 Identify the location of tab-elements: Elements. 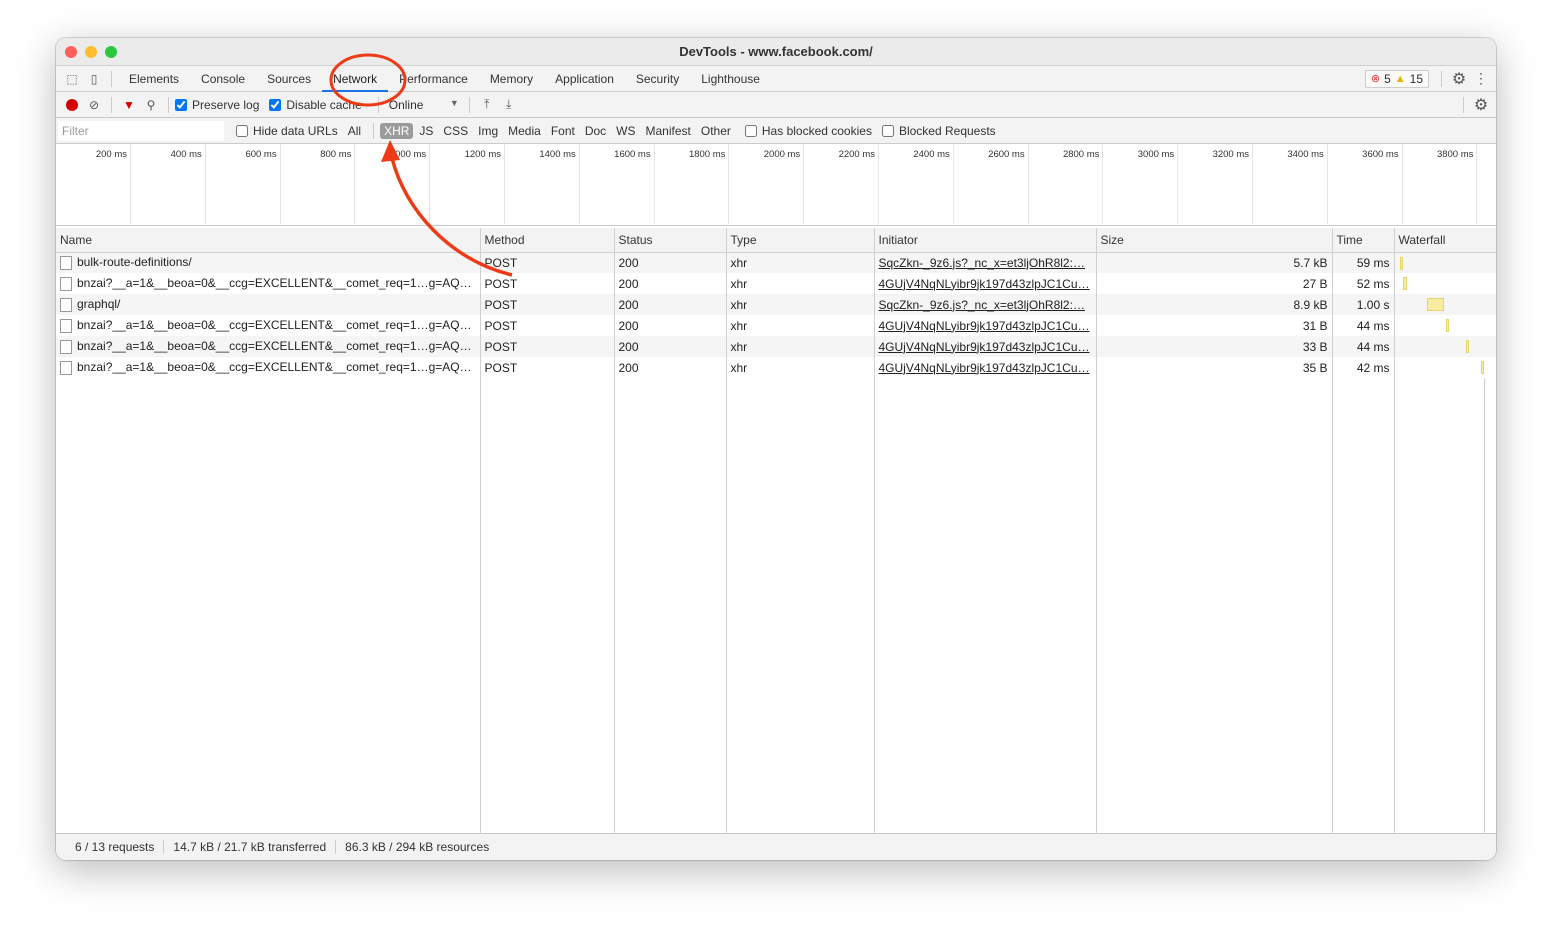
(154, 79).